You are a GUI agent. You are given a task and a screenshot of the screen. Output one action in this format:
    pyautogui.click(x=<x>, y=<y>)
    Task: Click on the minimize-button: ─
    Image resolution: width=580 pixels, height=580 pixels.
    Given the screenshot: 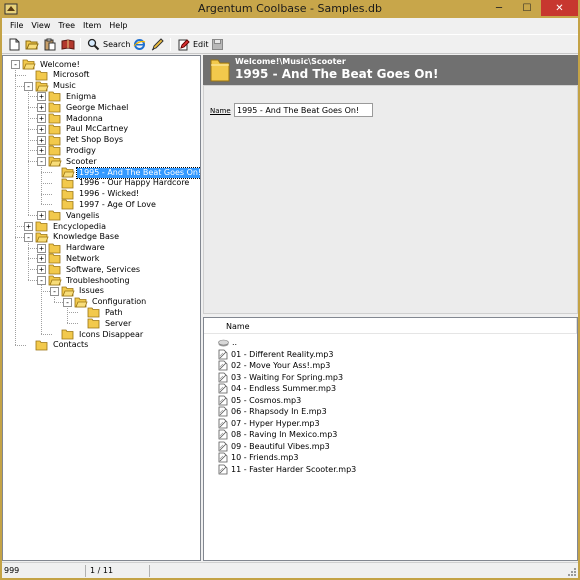 What is the action you would take?
    pyautogui.click(x=499, y=8)
    